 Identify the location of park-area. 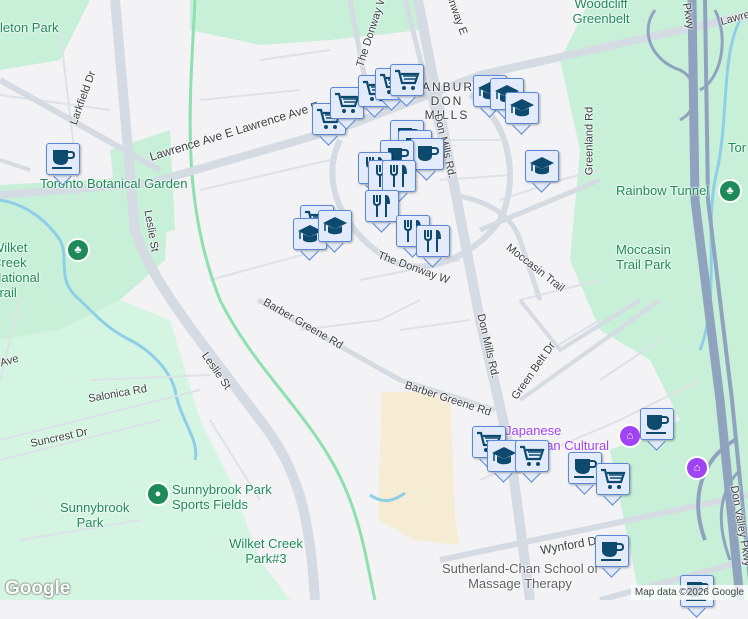
(45, 35).